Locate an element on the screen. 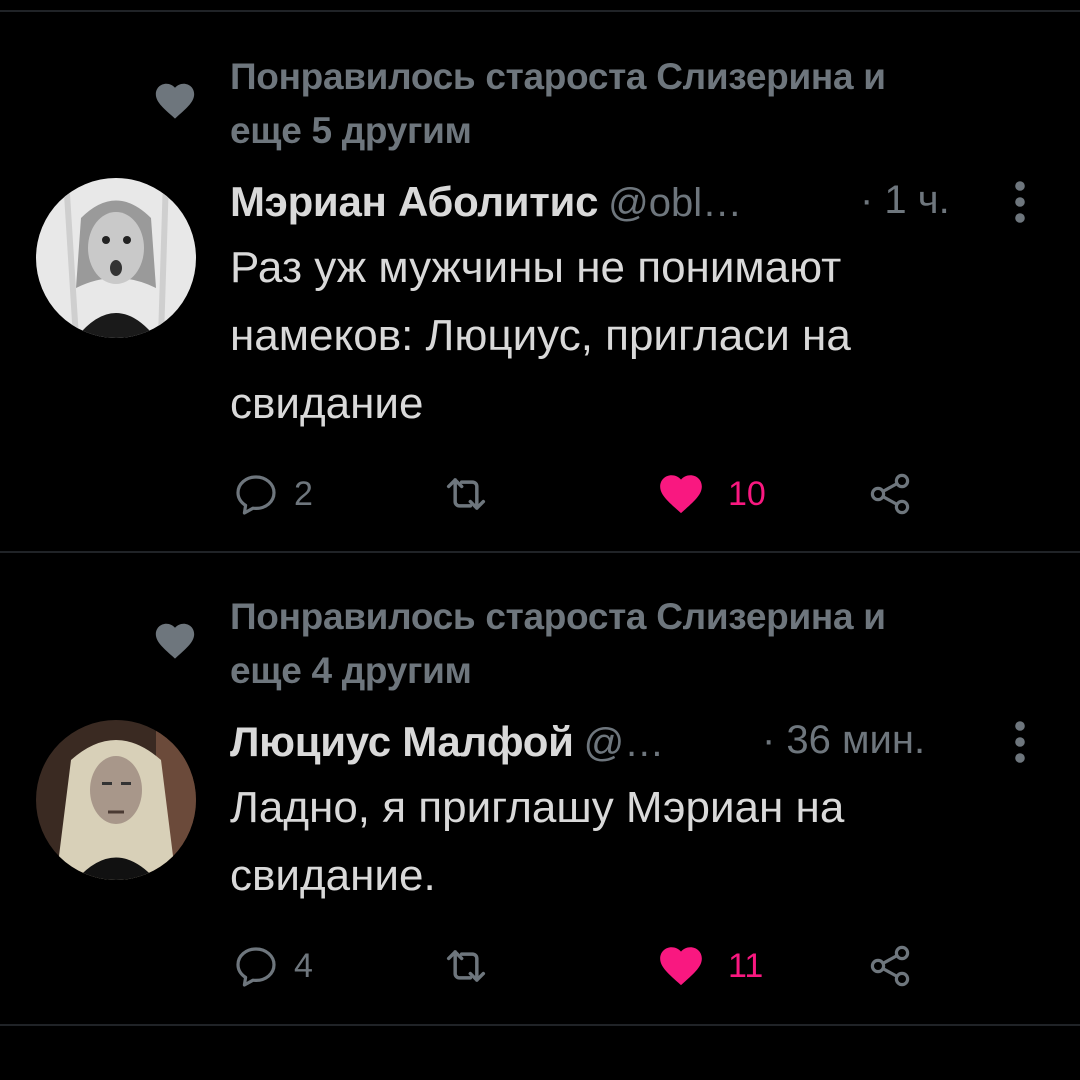 This screenshot has width=1080, height=1080. tweet-actions: 4 11 is located at coordinates (540, 966).